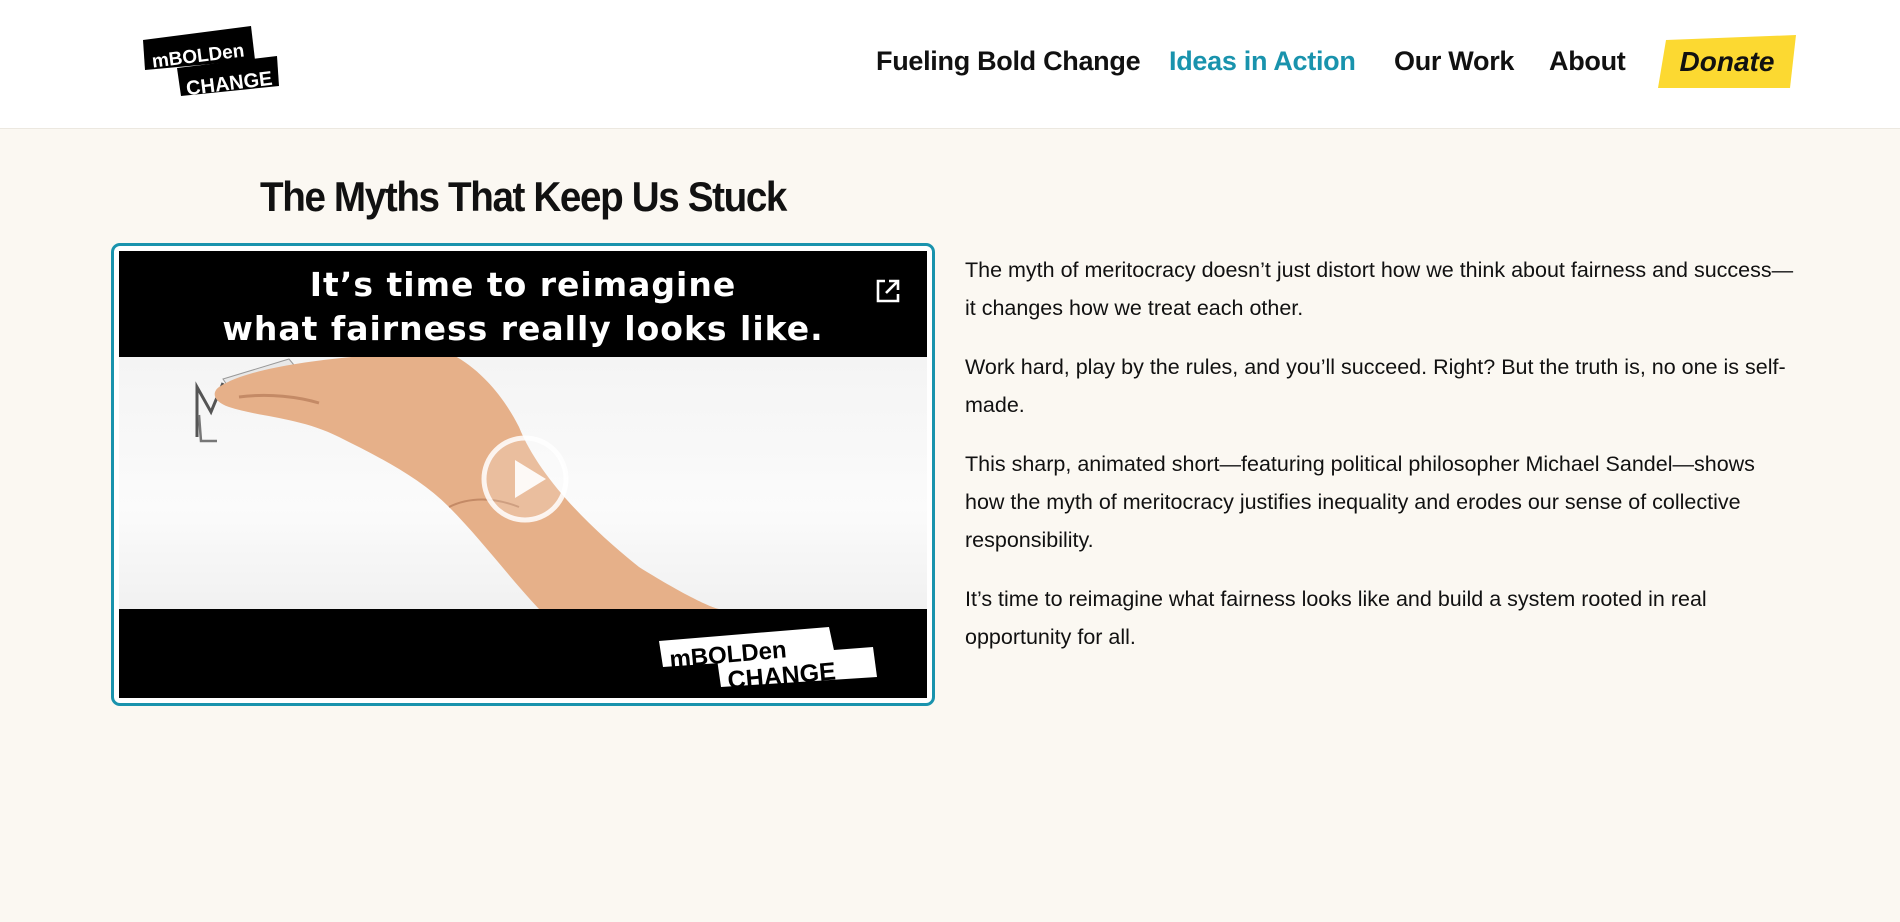 This screenshot has height=922, width=1900. Describe the element at coordinates (523, 653) in the screenshot. I see `video-branding-band: mBOLDen CHANGE` at that location.